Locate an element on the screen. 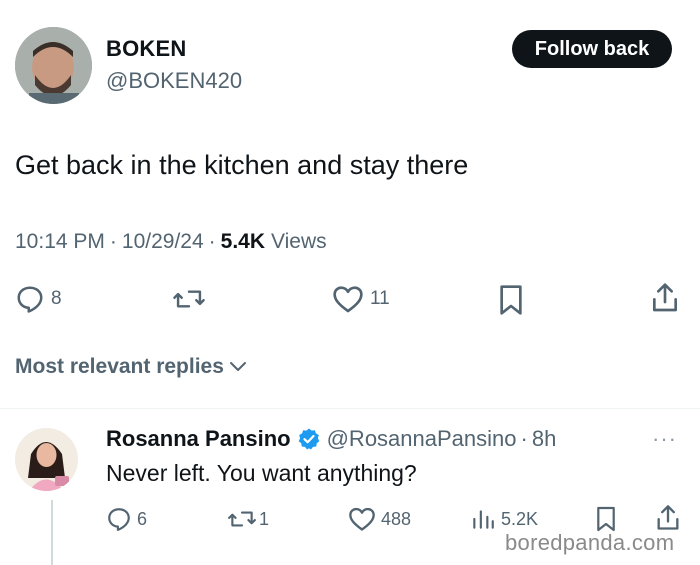 This screenshot has height=565, width=700. reply-author-name: Rosanna Pansino is located at coordinates (198, 439).